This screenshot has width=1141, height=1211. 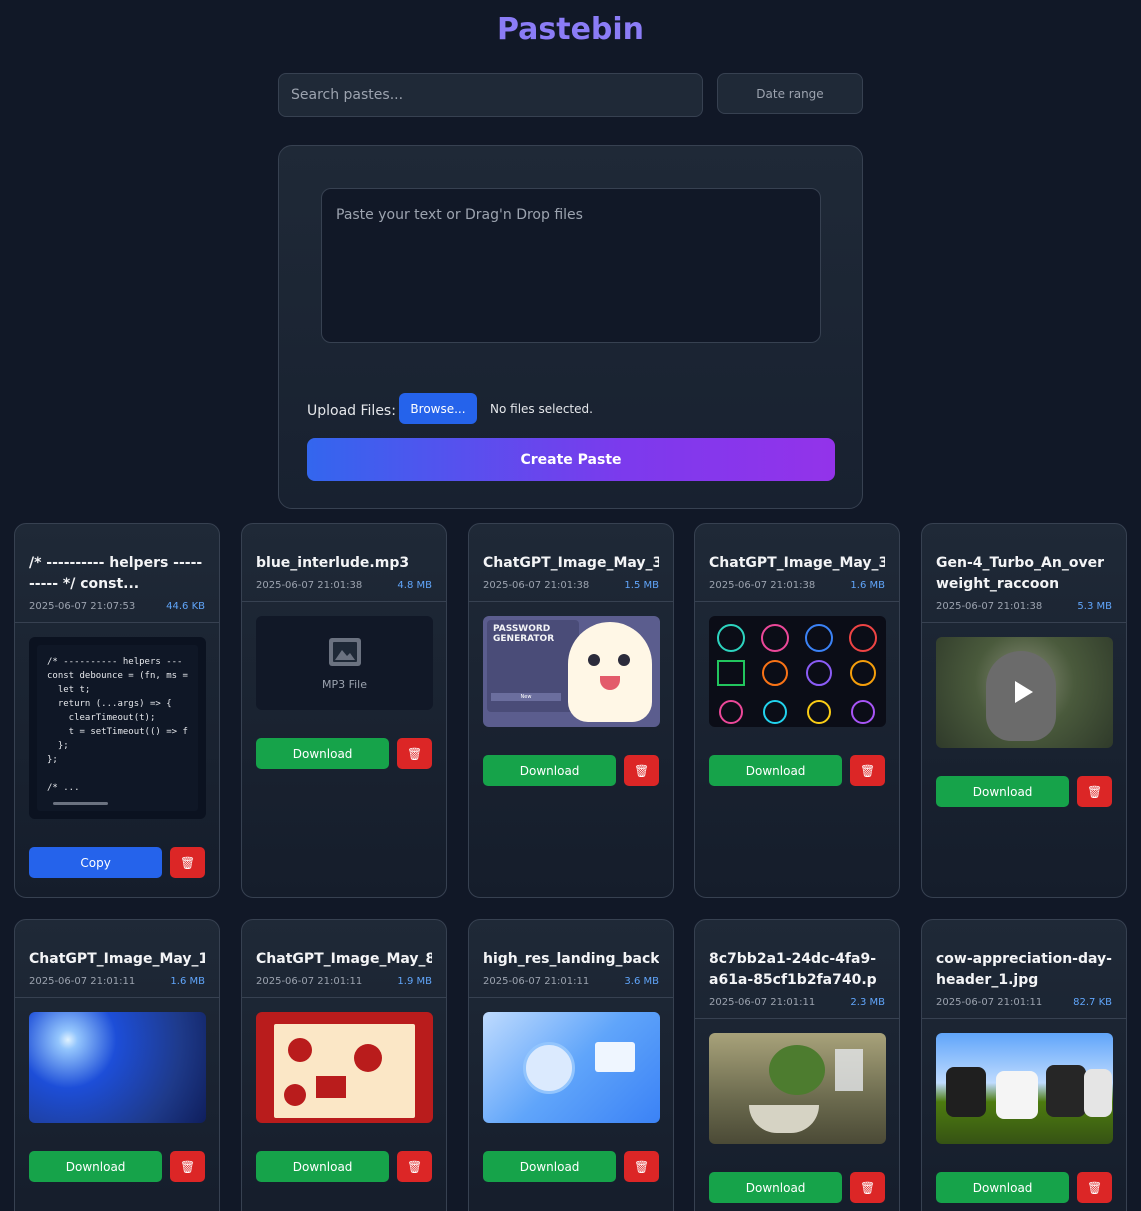 I want to click on card-size: 44.6 KB, so click(x=185, y=606).